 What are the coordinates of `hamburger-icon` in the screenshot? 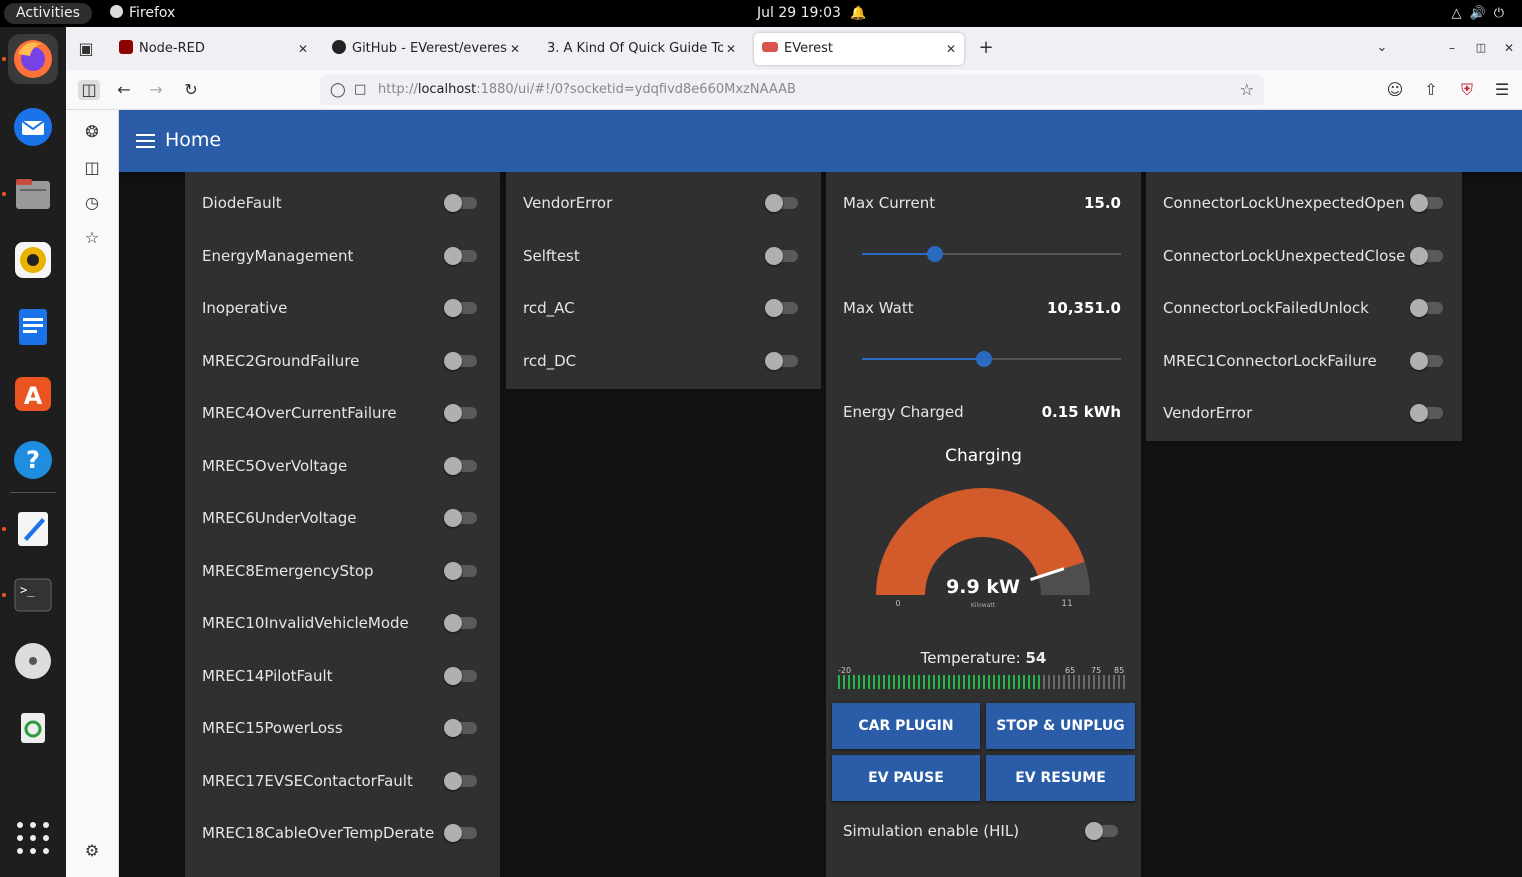 It's located at (145, 141).